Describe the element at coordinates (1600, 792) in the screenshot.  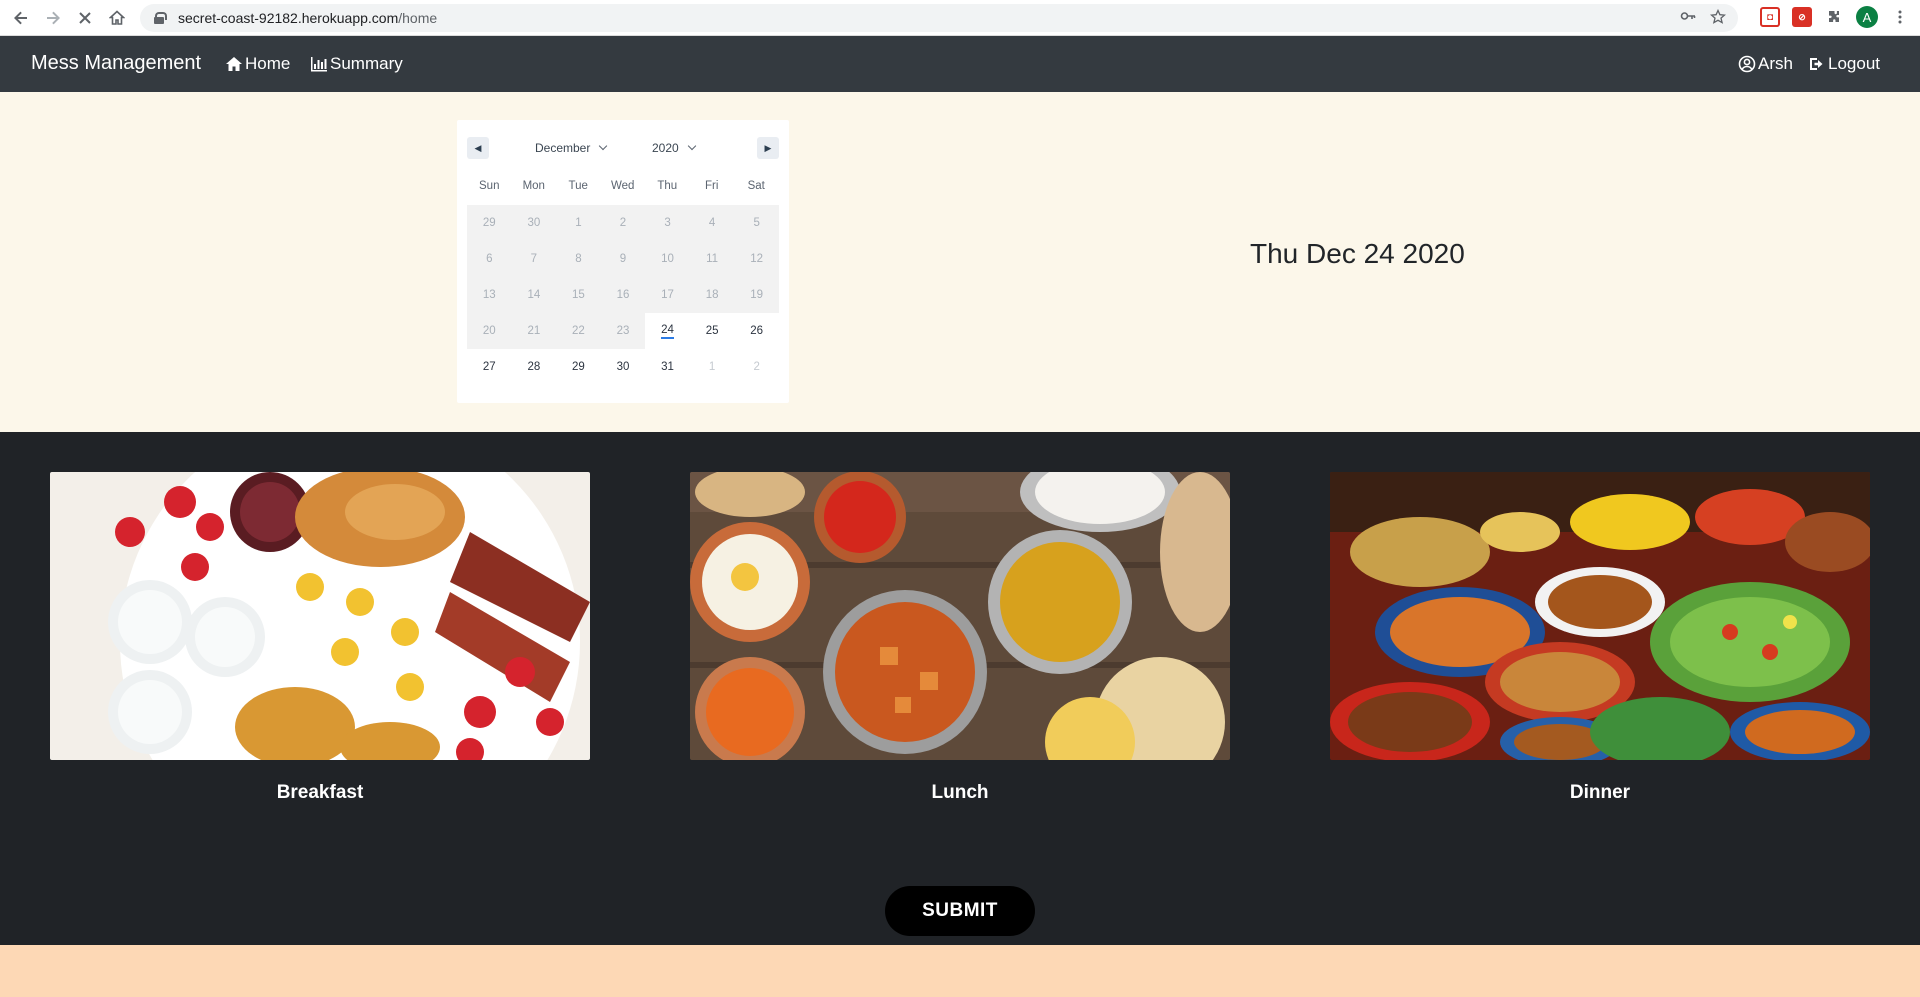
I see `meal-label-dinner: Dinner` at that location.